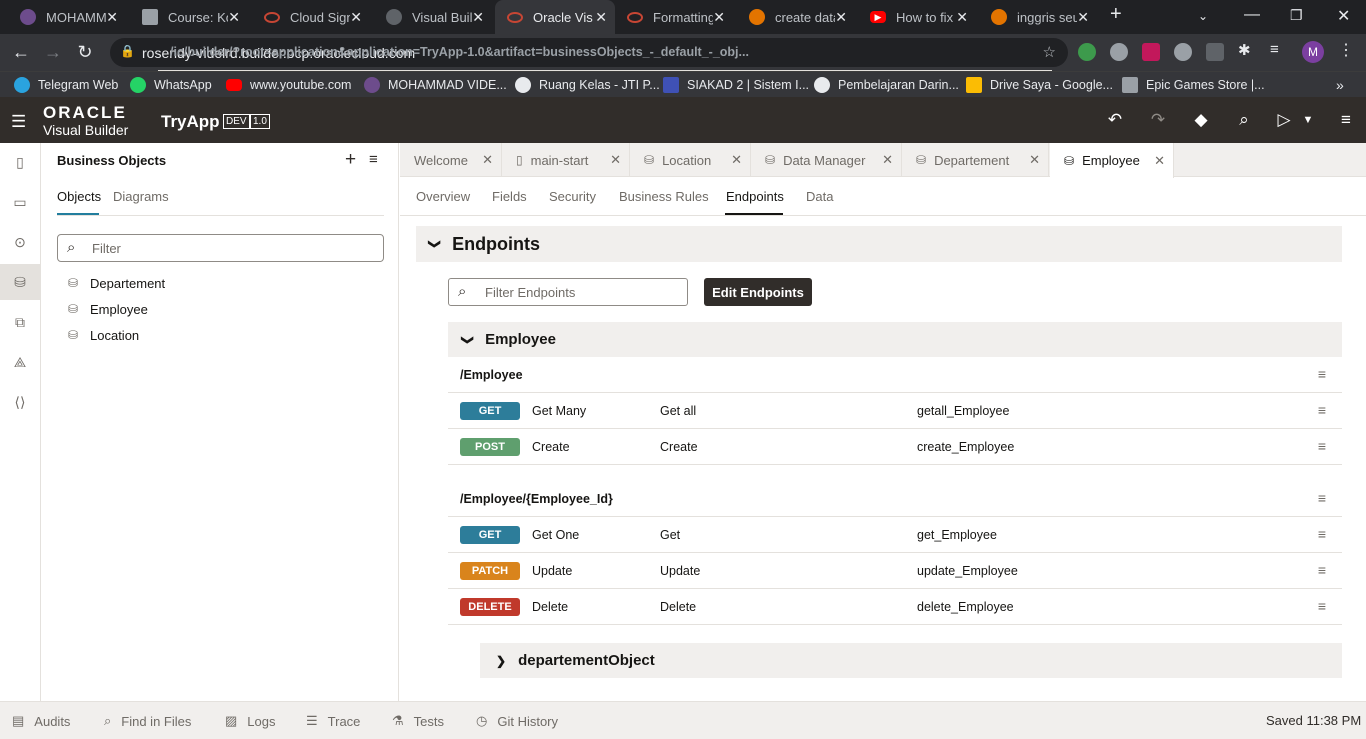  Describe the element at coordinates (103, 335) in the screenshot. I see `business-object-item: ⛁ Location` at that location.